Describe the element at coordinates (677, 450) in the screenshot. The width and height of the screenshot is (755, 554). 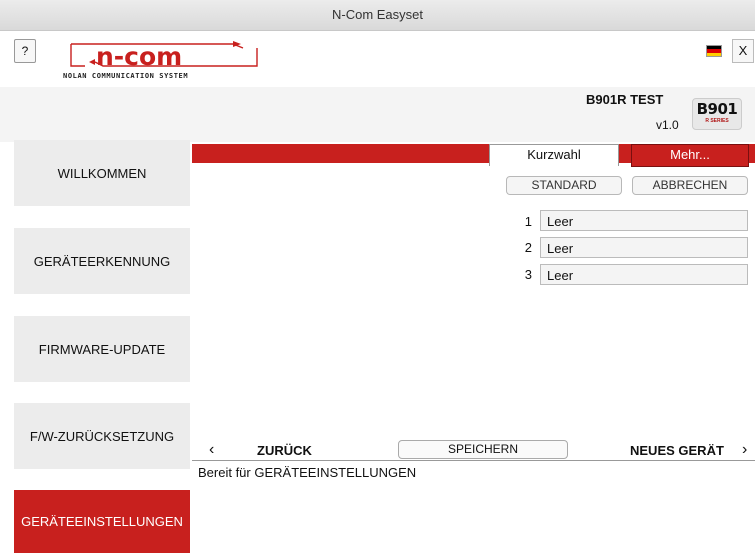
I see `new-device-button: NEUES GERÄT` at that location.